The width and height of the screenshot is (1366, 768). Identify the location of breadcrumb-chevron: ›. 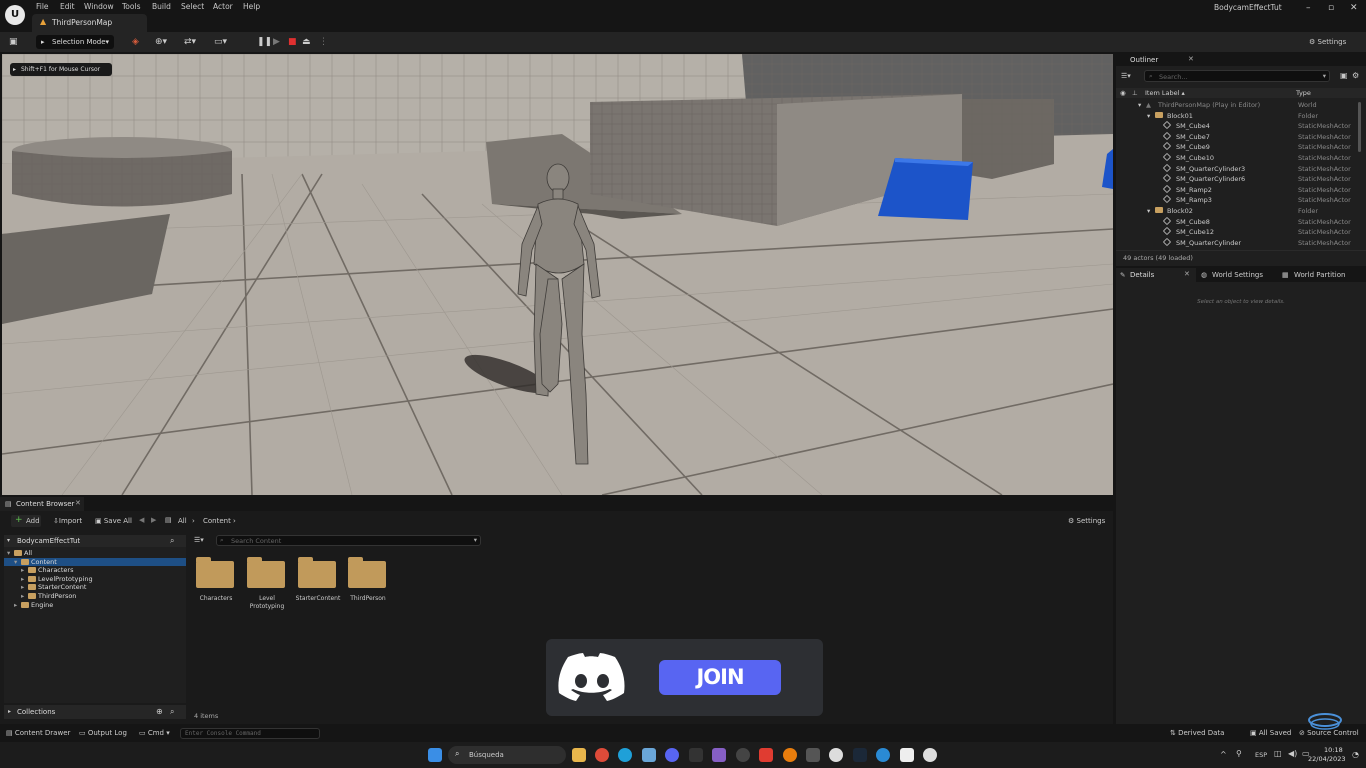
(234, 521).